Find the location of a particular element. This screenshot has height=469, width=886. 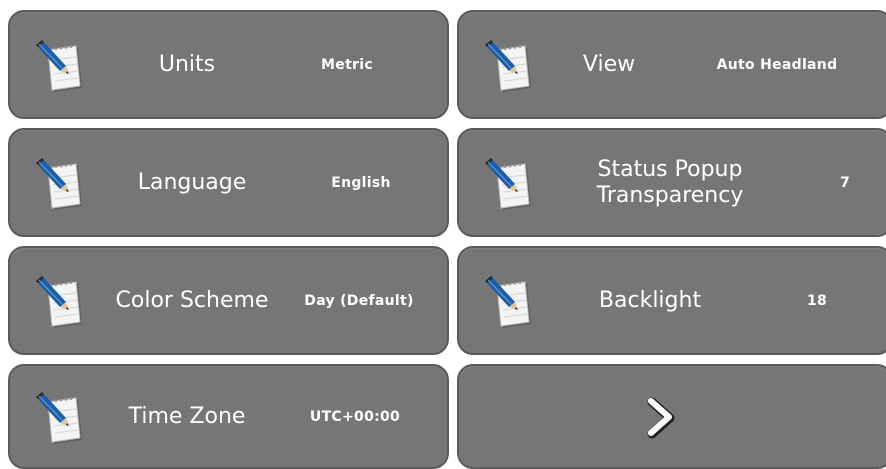

status-popup-transparency-label: Status Popup Transparency is located at coordinates (670, 182).